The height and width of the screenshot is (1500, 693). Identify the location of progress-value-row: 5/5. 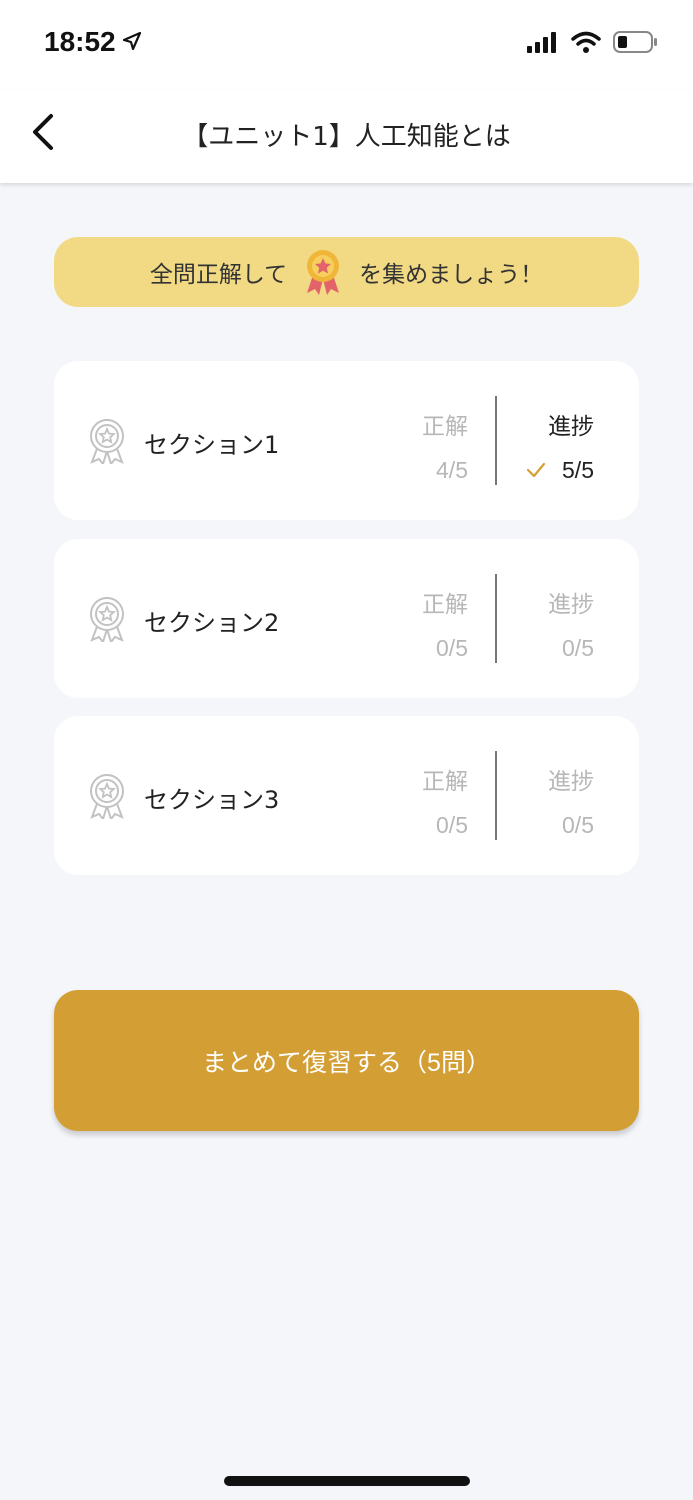
(534, 470).